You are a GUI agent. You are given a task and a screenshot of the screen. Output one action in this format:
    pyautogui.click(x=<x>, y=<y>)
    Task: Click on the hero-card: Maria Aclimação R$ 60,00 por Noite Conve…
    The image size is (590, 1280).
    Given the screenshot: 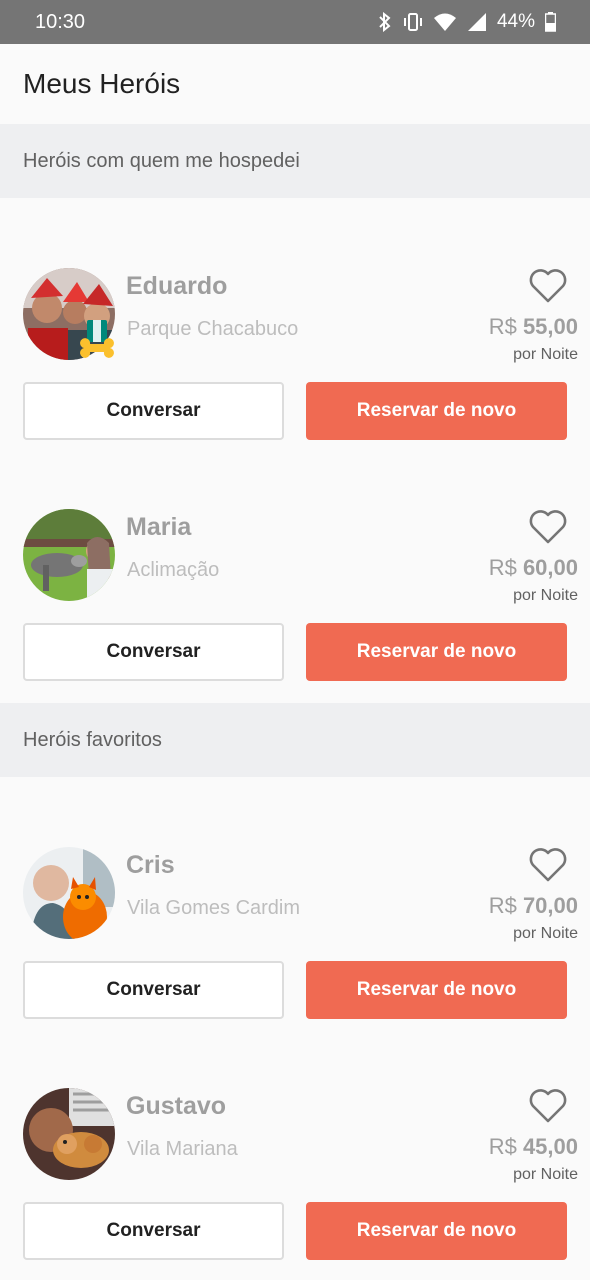 What is the action you would take?
    pyautogui.click(x=295, y=604)
    